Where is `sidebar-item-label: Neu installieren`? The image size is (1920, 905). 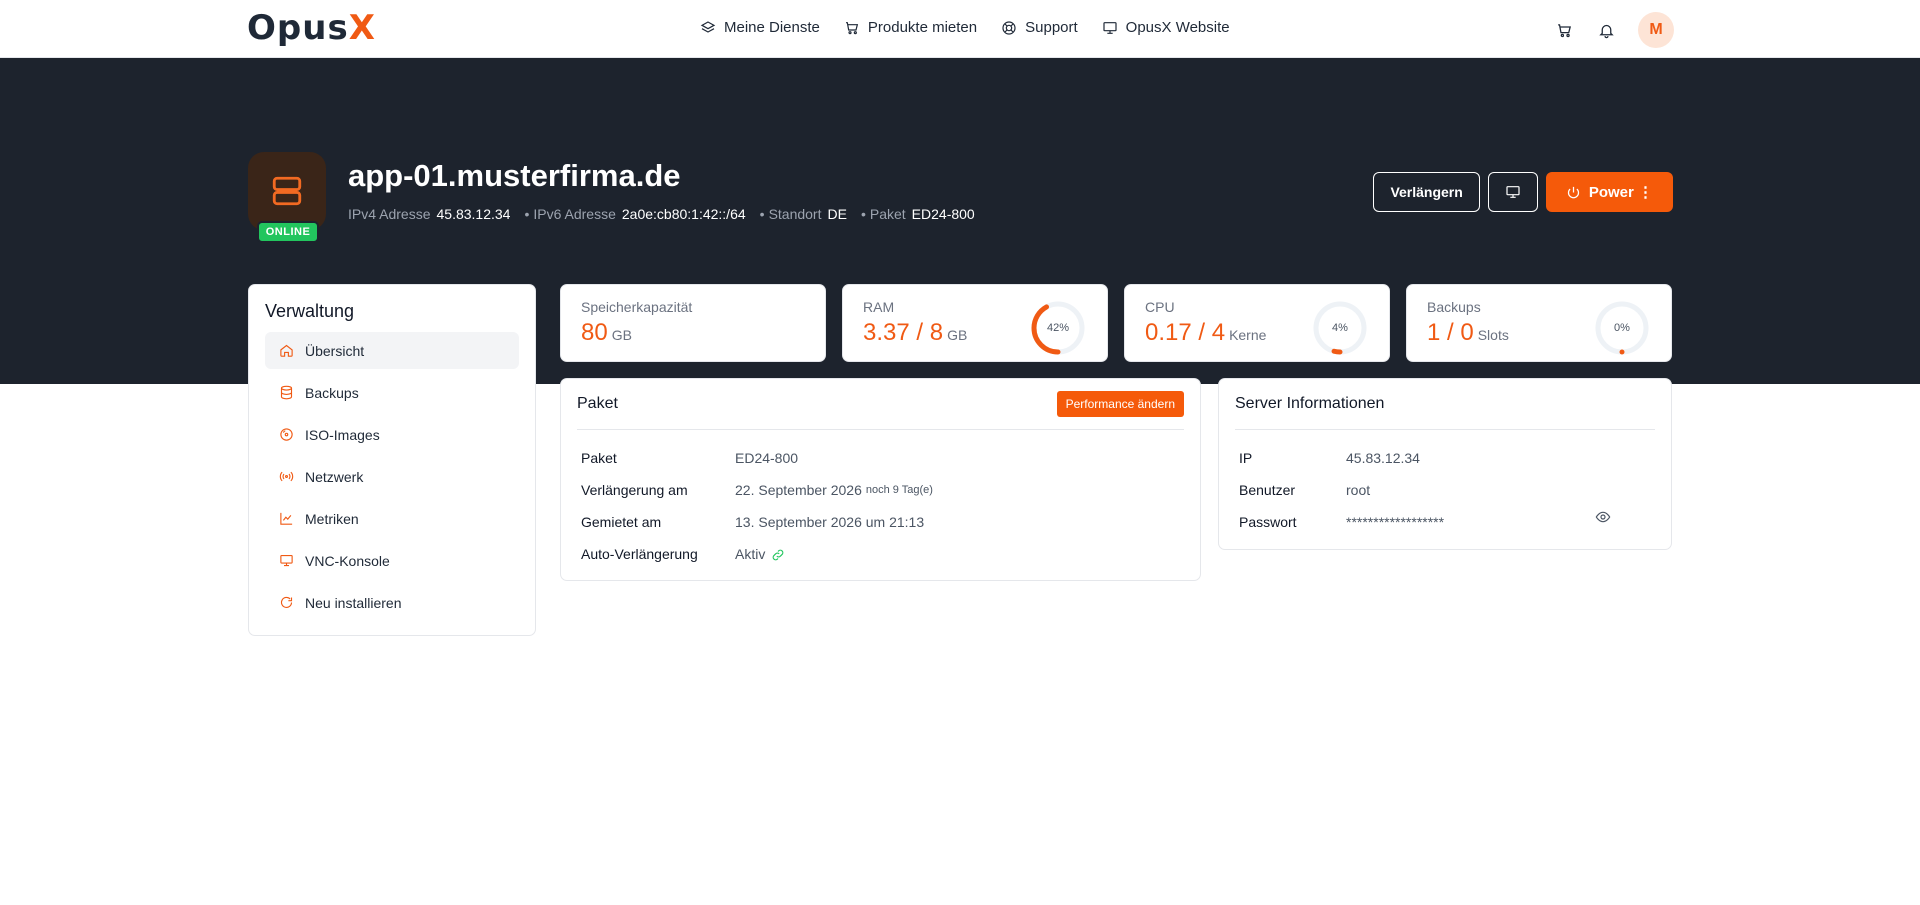 sidebar-item-label: Neu installieren is located at coordinates (353, 602).